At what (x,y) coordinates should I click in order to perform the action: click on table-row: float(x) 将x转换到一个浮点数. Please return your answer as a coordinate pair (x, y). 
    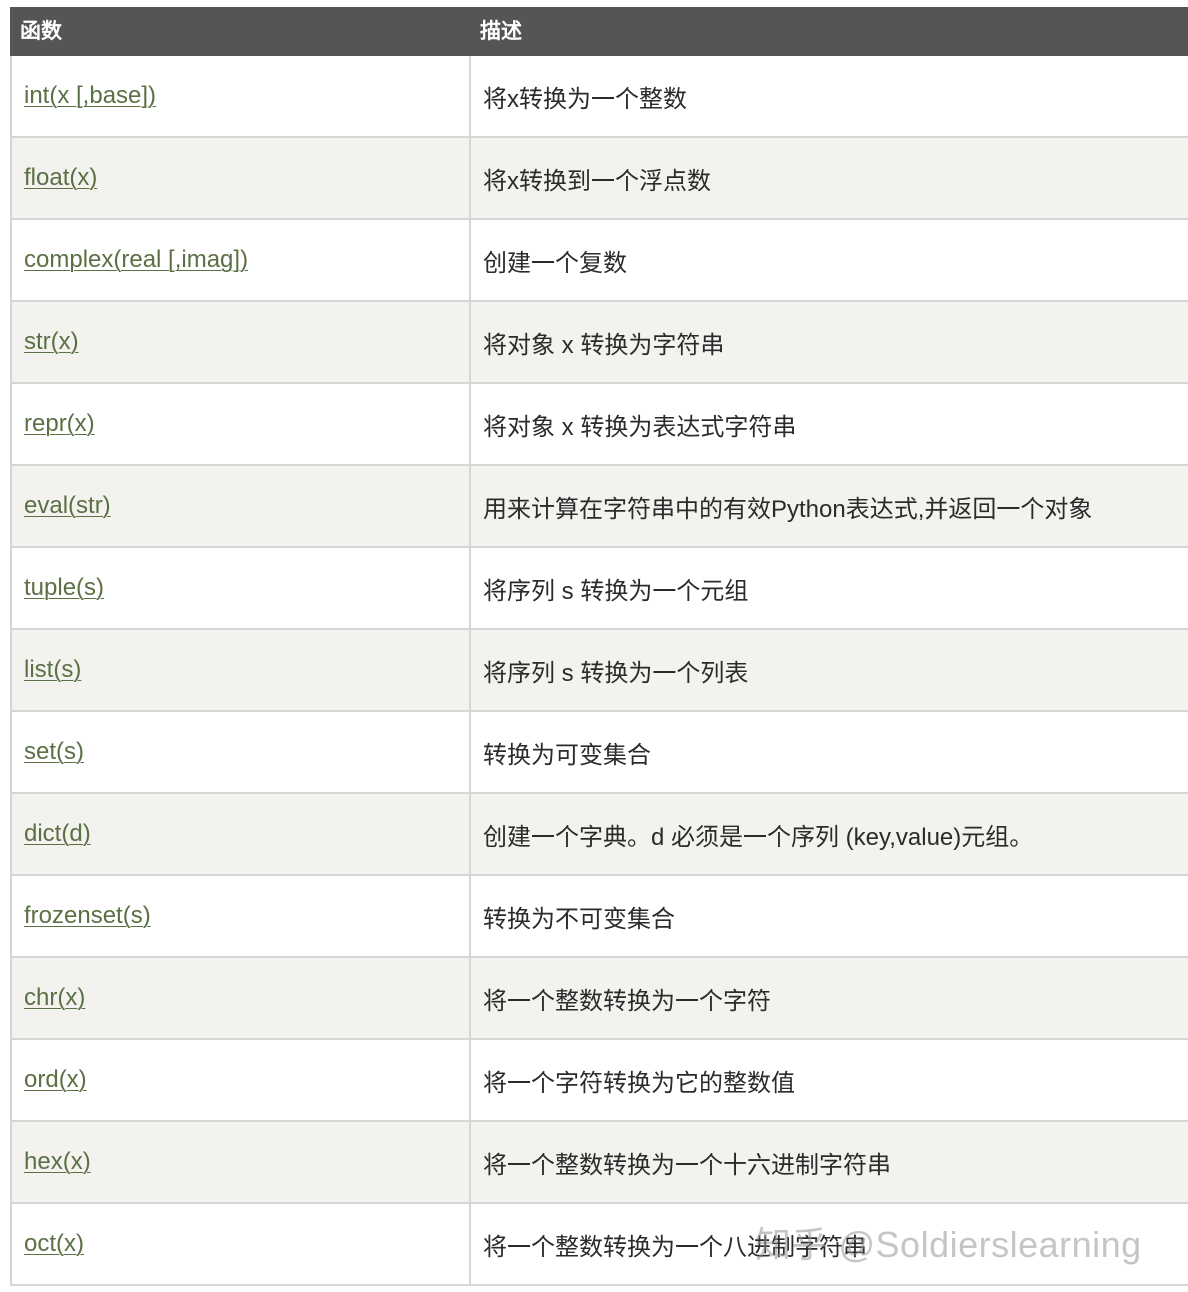
    Looking at the image, I should click on (599, 179).